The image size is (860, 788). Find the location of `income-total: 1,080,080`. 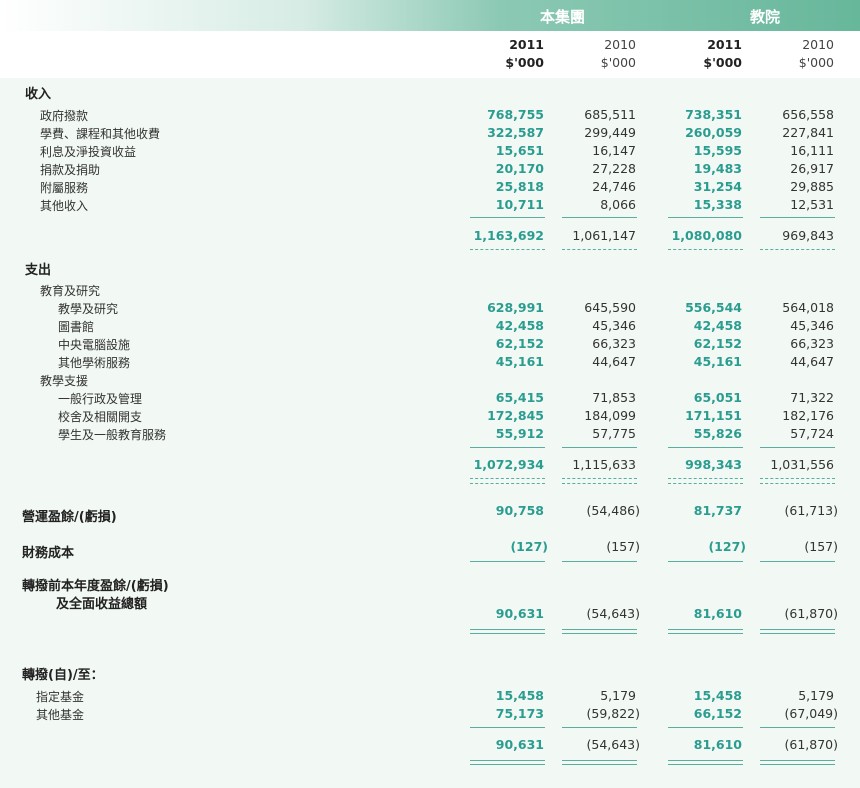

income-total: 1,080,080 is located at coordinates (706, 235).